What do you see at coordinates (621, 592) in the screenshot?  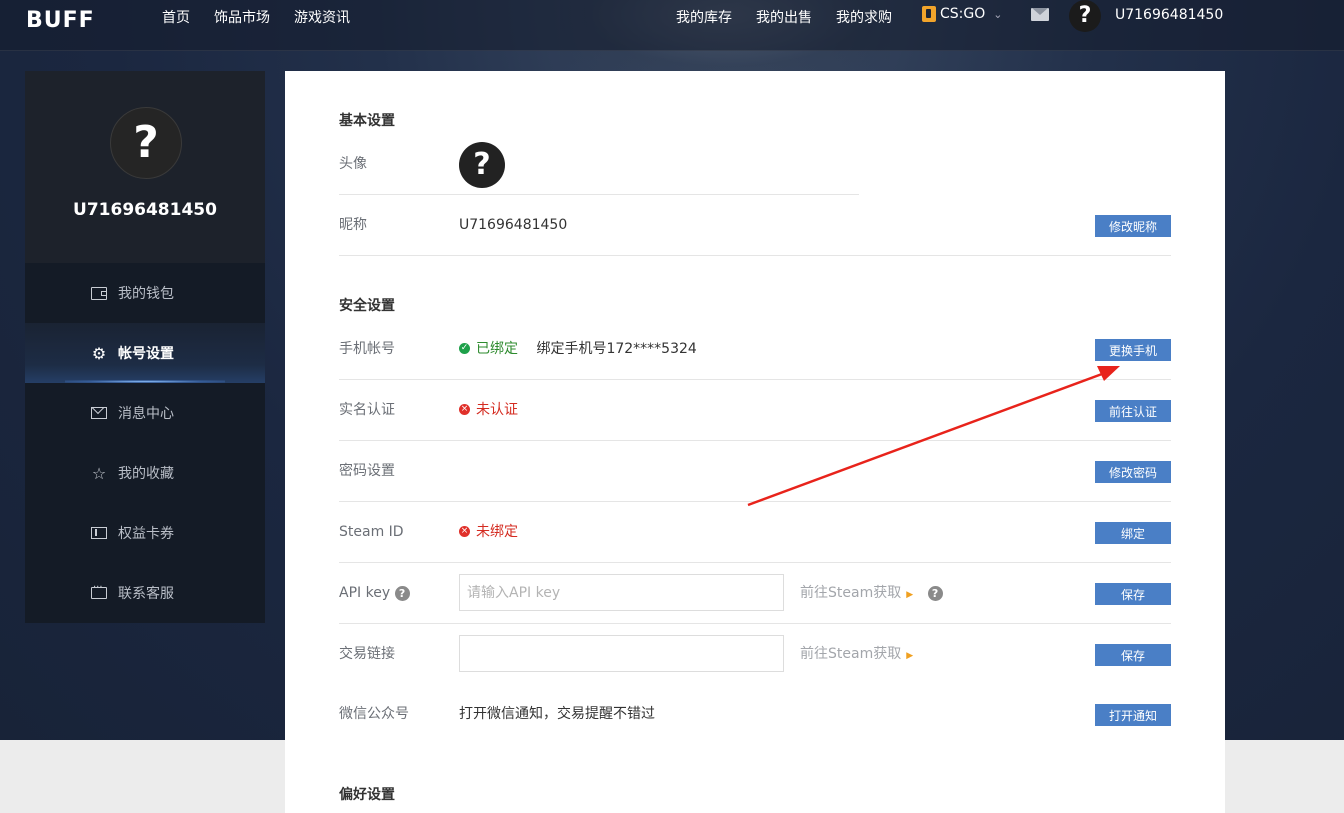 I see `api-key-input` at bounding box center [621, 592].